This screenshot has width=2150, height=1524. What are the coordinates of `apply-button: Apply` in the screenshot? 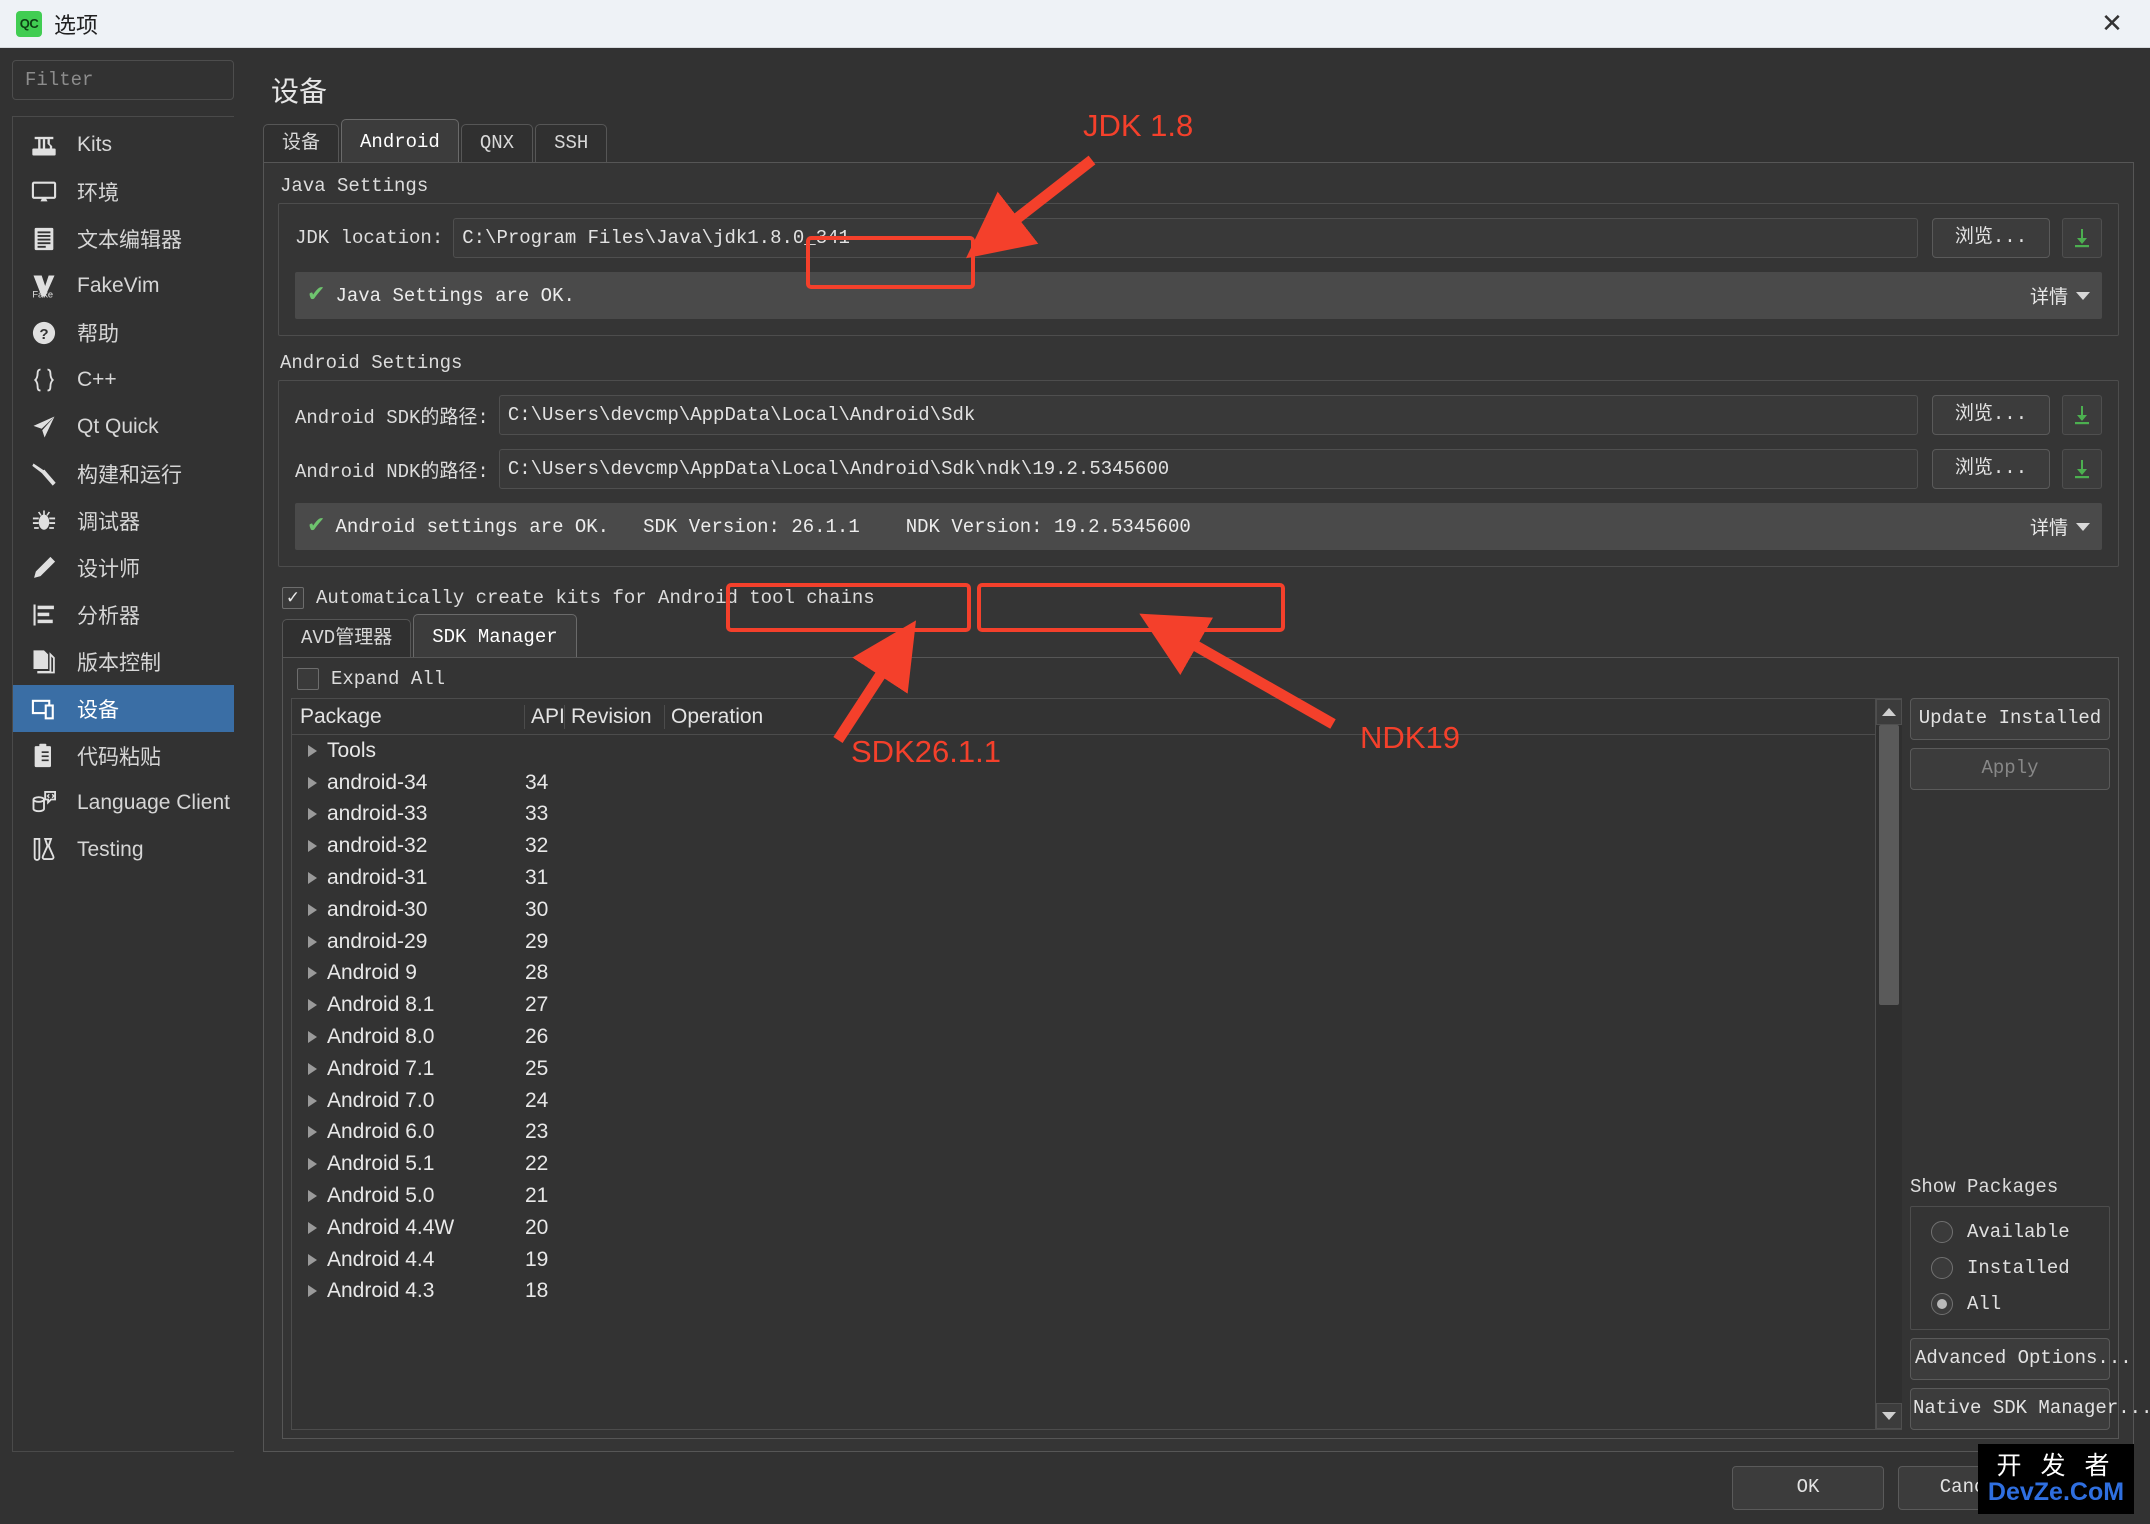 It's located at (2010, 768).